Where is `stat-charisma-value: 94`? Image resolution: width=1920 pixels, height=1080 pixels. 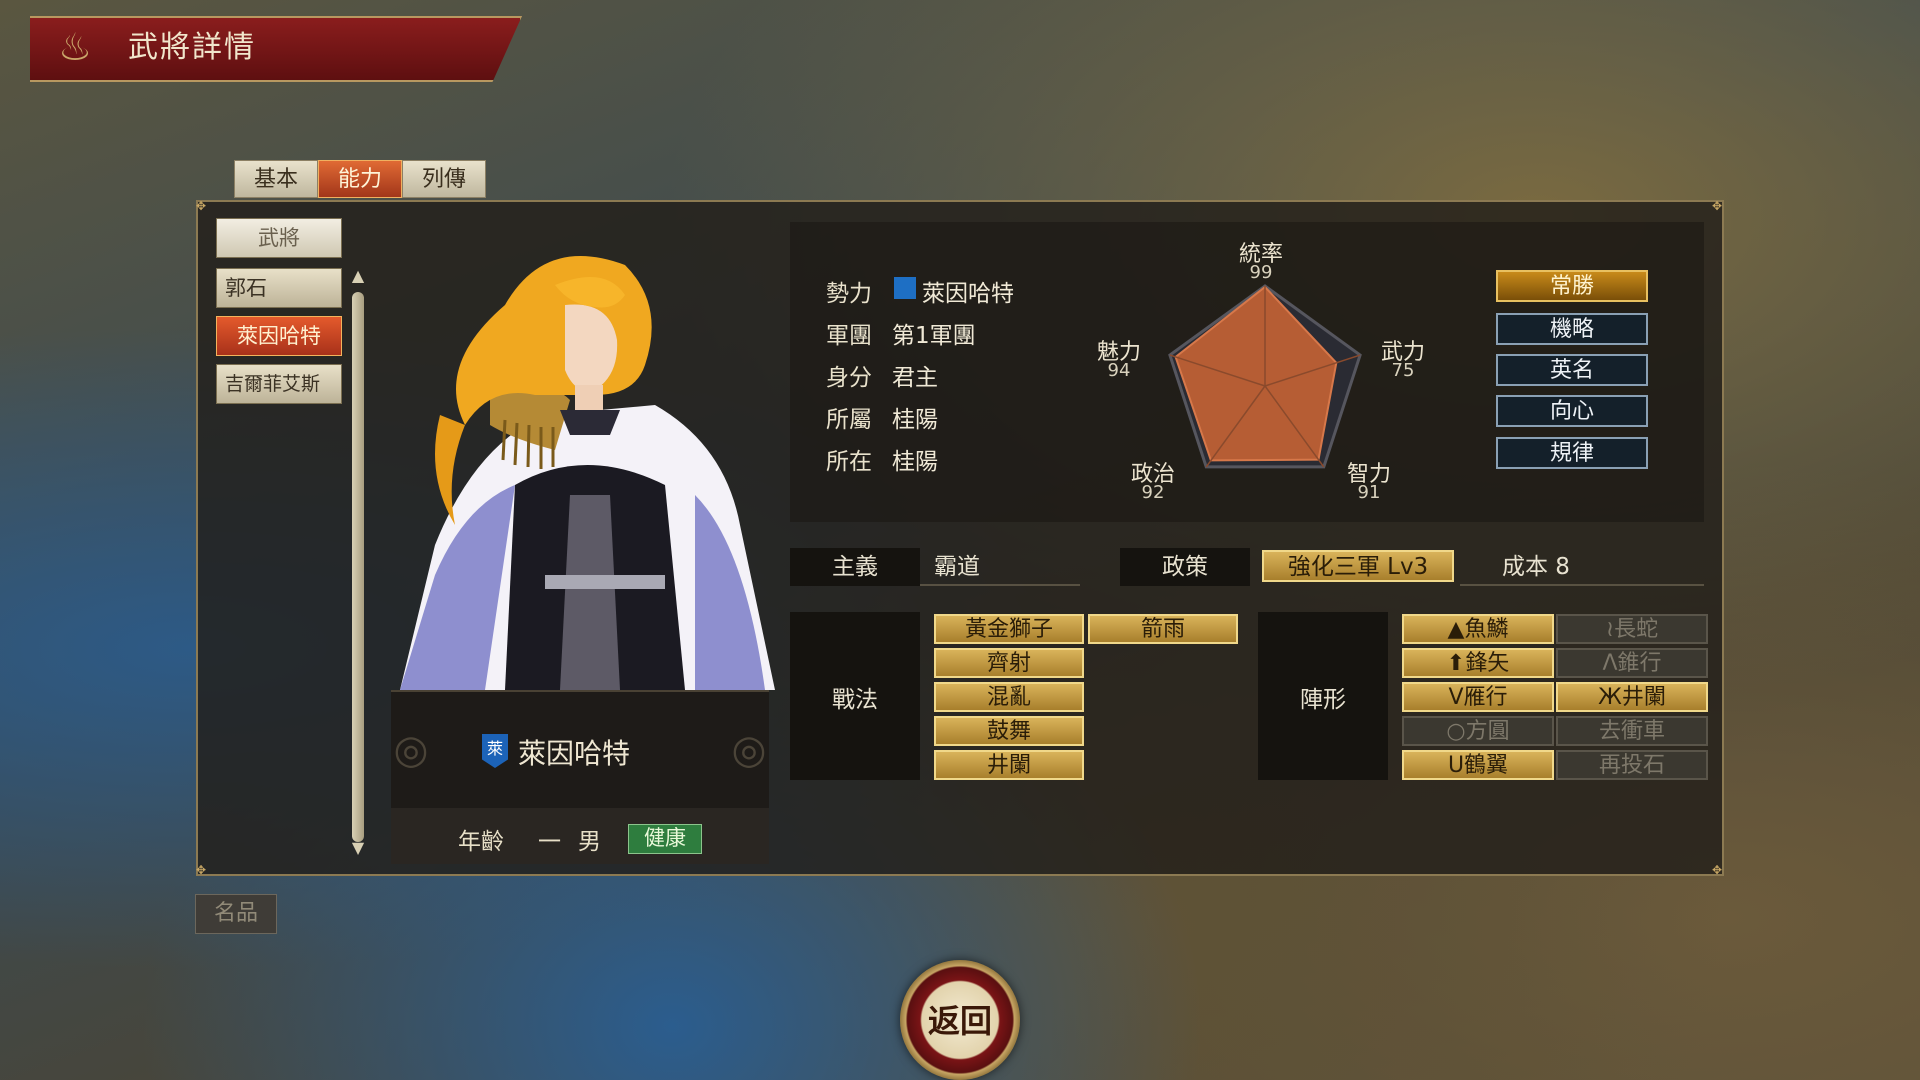 stat-charisma-value: 94 is located at coordinates (1119, 370).